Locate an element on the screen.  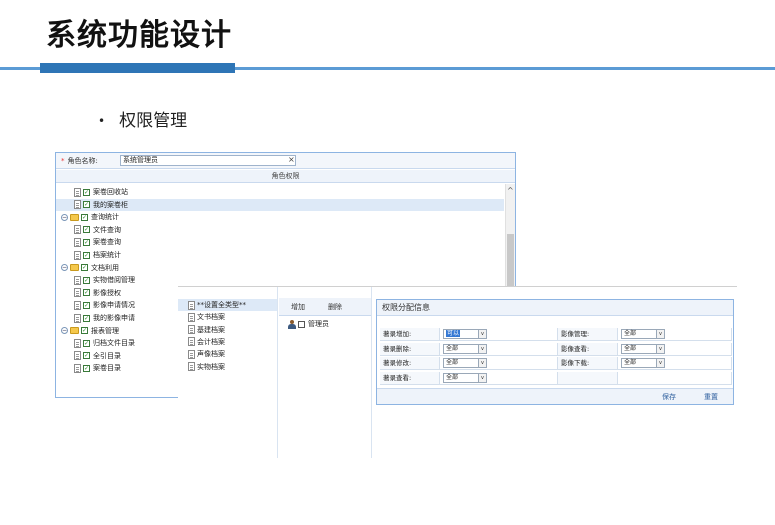
tree-node-label: 查询统计 is located at coordinates (105, 217).